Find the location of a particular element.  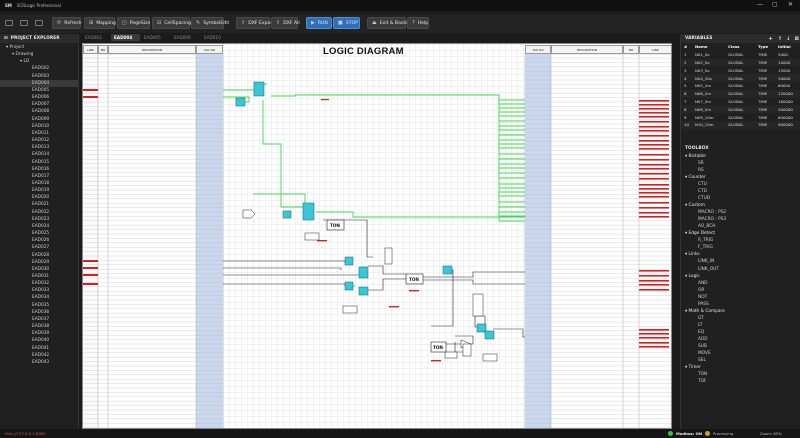

tree-item: EAD030 is located at coordinates (39, 269).